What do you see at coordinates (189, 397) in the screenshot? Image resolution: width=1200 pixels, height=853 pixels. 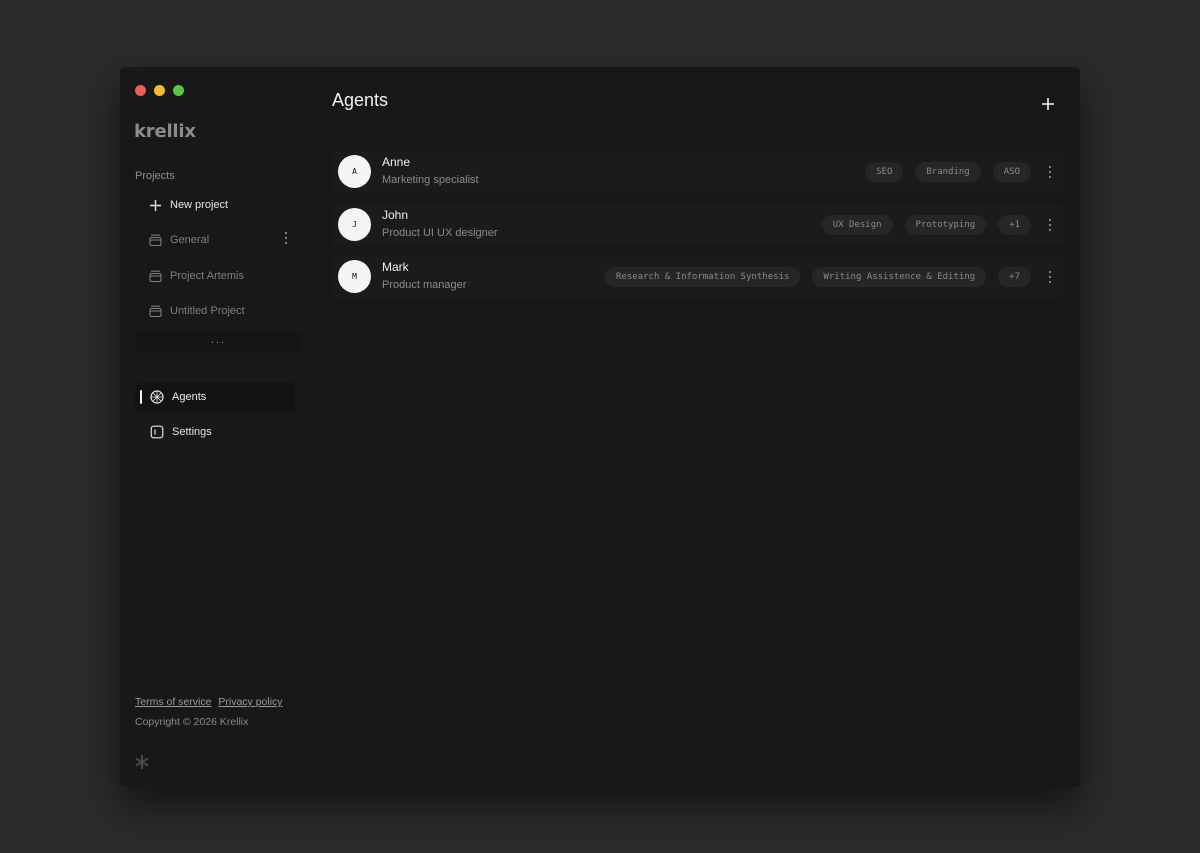 I see `sidebar-item-label: Agents` at bounding box center [189, 397].